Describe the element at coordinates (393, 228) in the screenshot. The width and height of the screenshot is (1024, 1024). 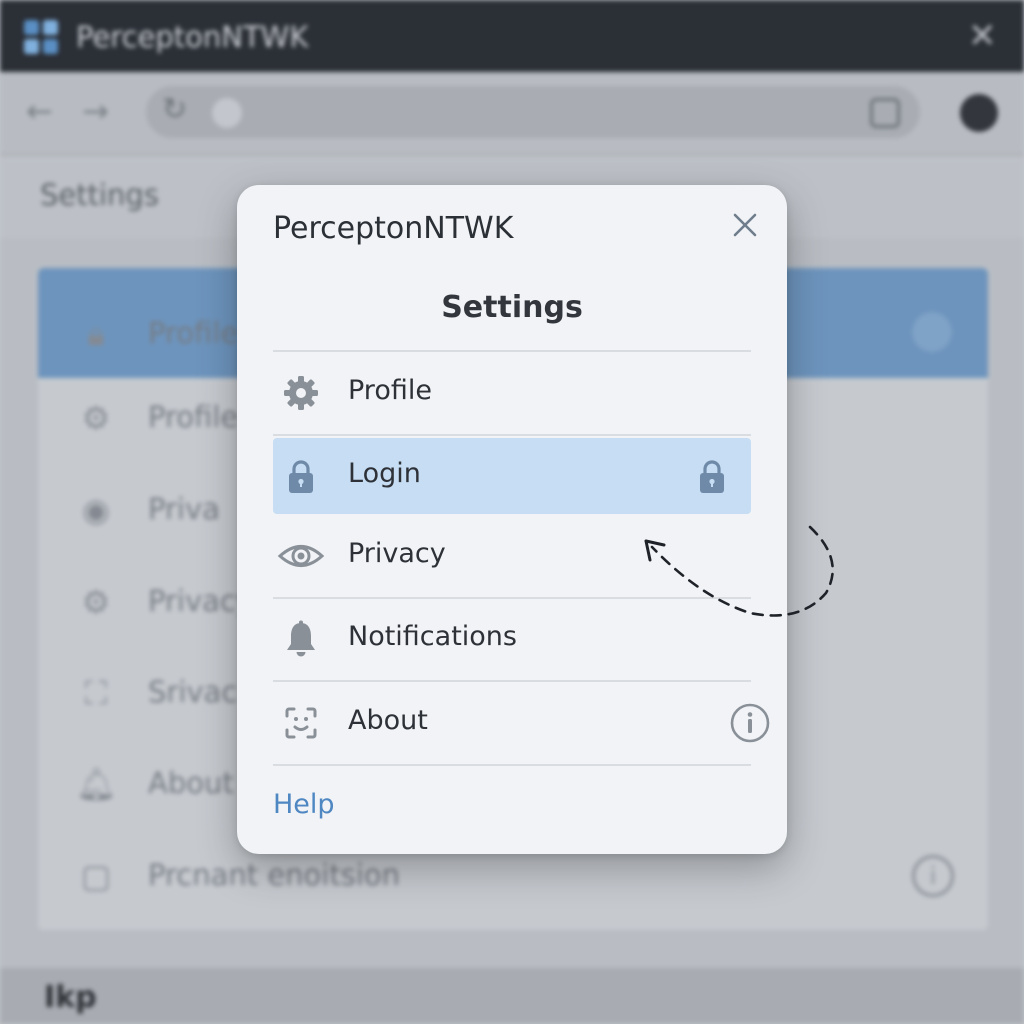
I see `dialog-app-title: PerceptonNTWK` at that location.